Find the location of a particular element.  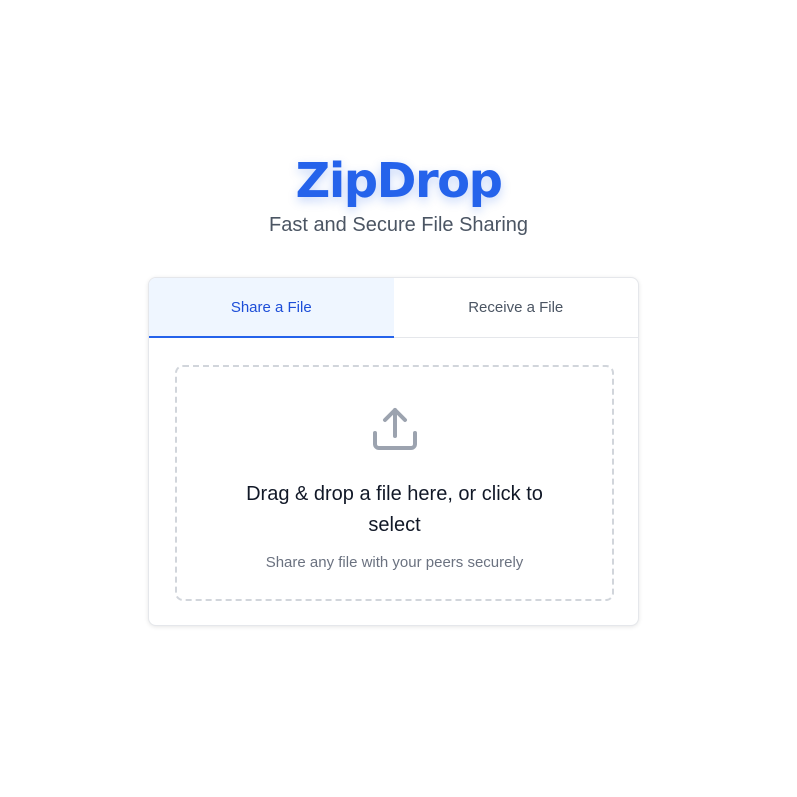

app-header: ZipDrop Fast and Secure File Sharing is located at coordinates (398, 194).